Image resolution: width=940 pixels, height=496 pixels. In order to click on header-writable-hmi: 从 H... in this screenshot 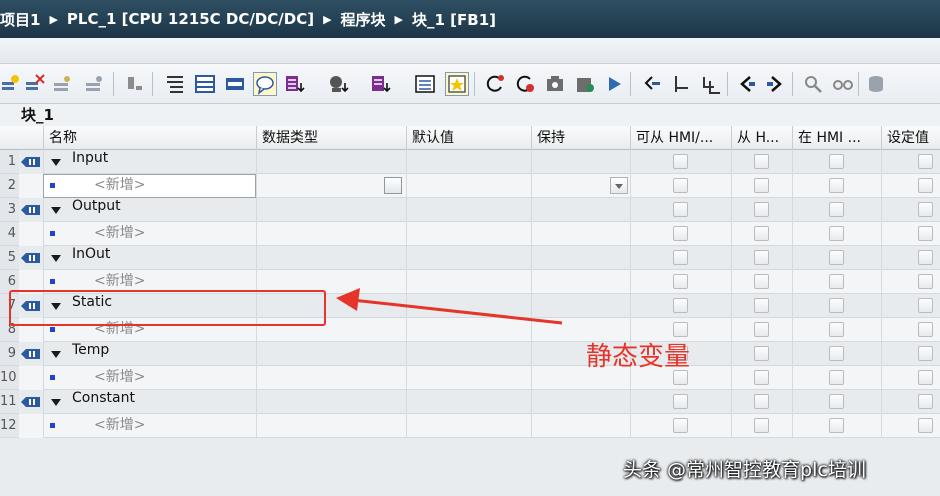, I will do `click(761, 138)`.